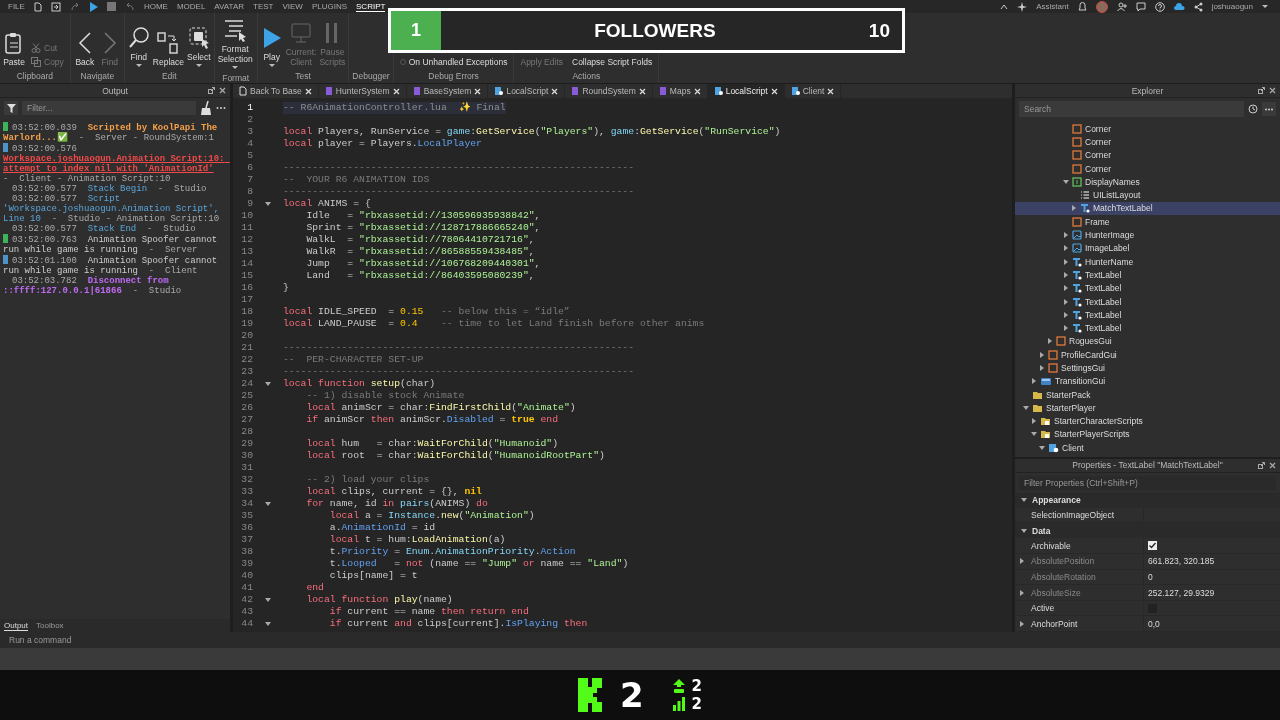  I want to click on ribbon-tab: PLUGINS, so click(329, 6).